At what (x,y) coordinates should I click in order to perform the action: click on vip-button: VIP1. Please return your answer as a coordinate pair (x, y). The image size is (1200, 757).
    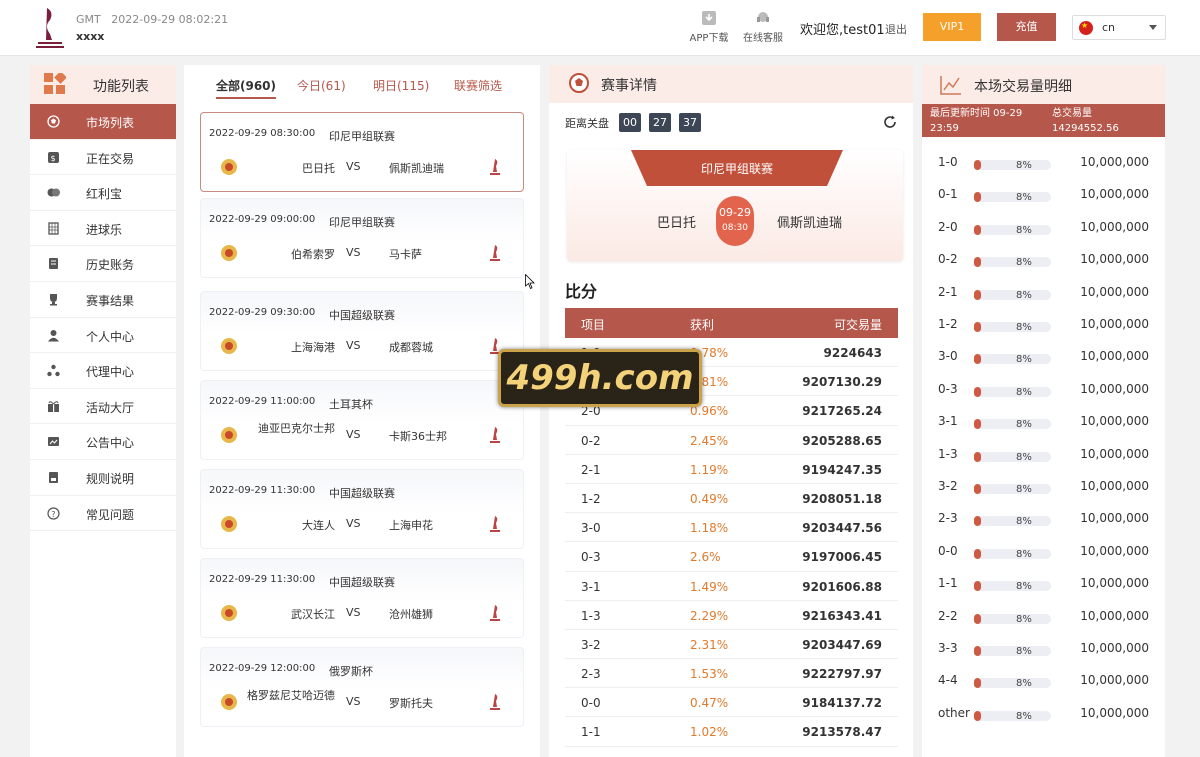
    Looking at the image, I should click on (952, 27).